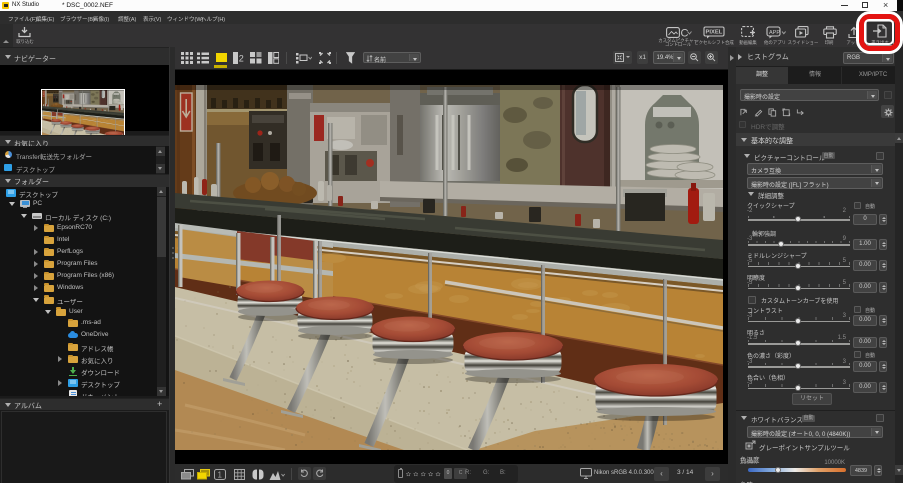 The image size is (903, 483). What do you see at coordinates (241, 59) in the screenshot?
I see `svg-text: 2` at bounding box center [241, 59].